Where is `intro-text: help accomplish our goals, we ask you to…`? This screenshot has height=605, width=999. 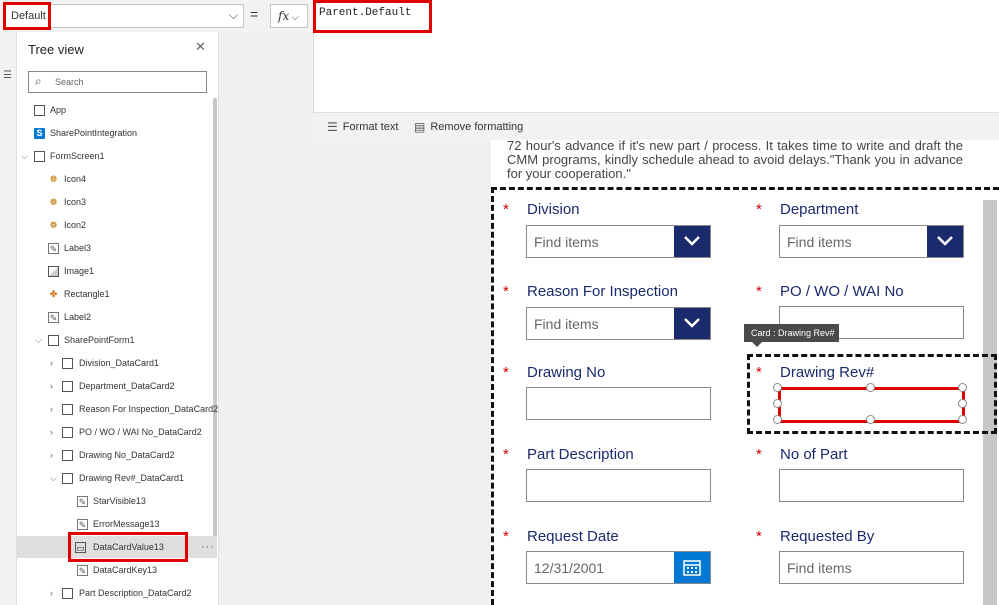 intro-text: help accomplish our goals, we ask you to… is located at coordinates (735, 160).